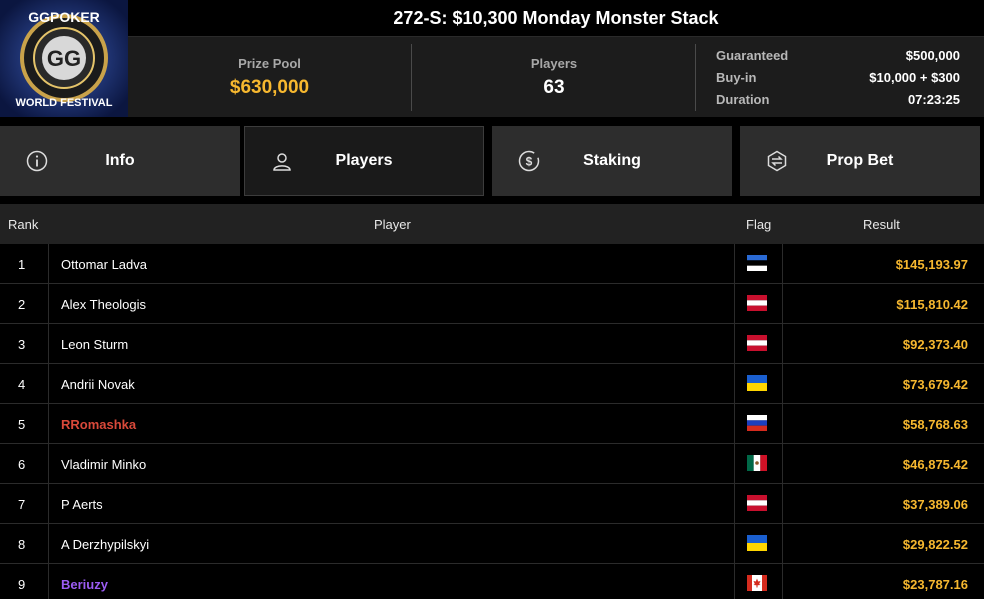  I want to click on detail-row-guaranteed: Guaranteed $500,000, so click(838, 55).